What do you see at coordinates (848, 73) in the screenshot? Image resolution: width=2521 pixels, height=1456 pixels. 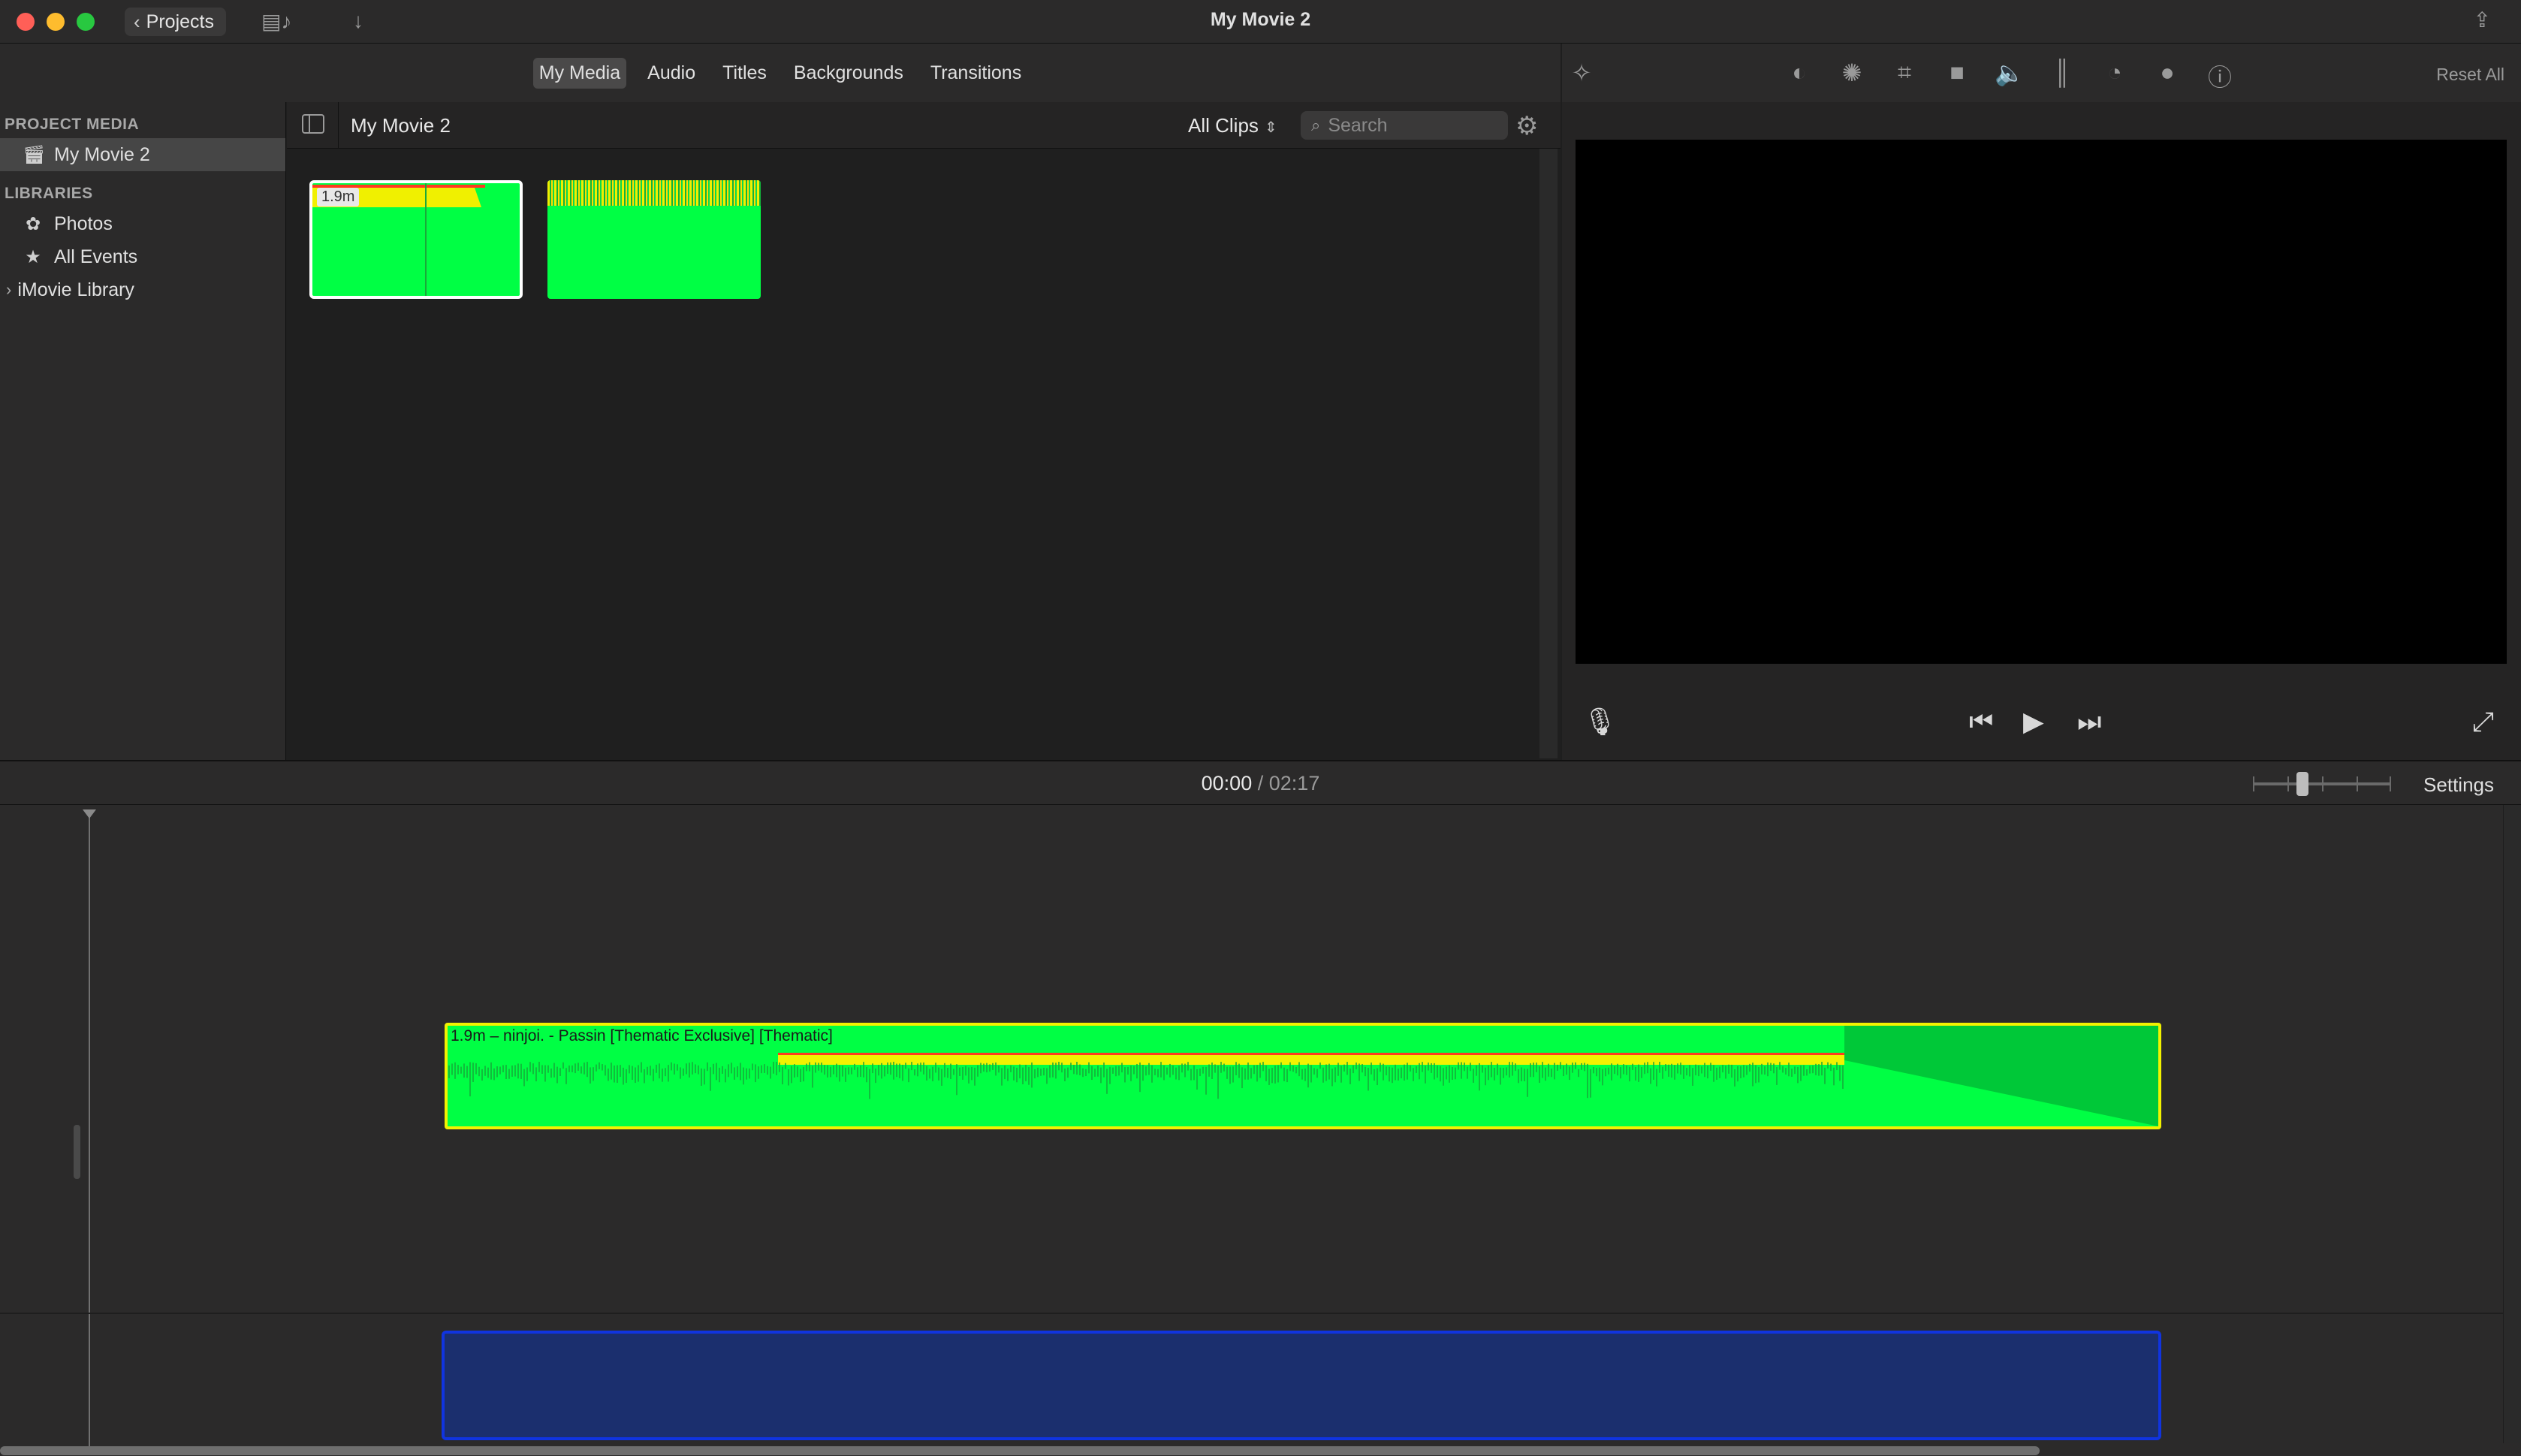 I see `tab-backgrounds: Backgrounds` at bounding box center [848, 73].